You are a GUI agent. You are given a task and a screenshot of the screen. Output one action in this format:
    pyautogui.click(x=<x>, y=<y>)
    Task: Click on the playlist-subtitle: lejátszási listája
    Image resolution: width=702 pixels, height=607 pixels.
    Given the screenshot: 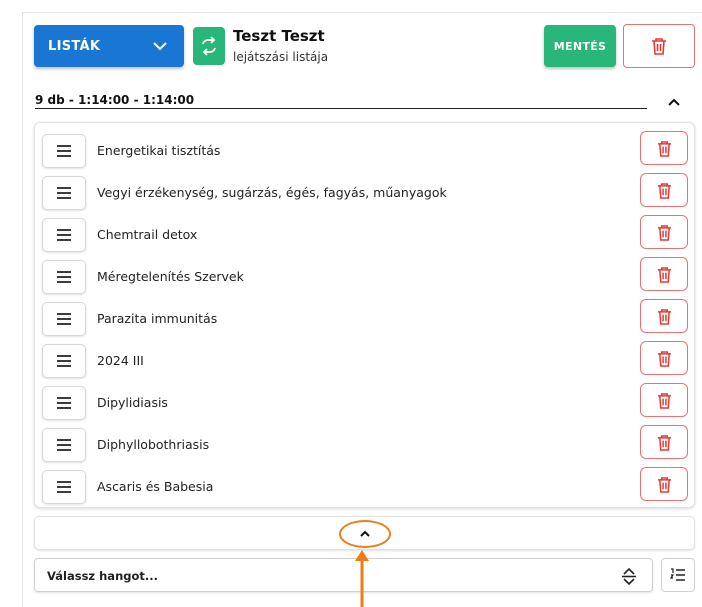 What is the action you would take?
    pyautogui.click(x=281, y=57)
    